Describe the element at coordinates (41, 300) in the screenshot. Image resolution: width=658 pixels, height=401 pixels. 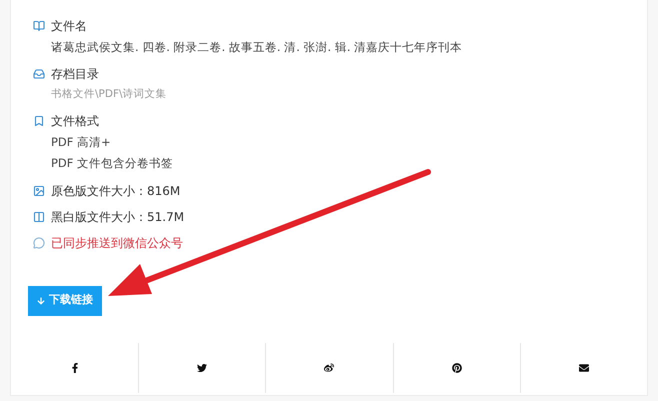
I see `download-icon` at that location.